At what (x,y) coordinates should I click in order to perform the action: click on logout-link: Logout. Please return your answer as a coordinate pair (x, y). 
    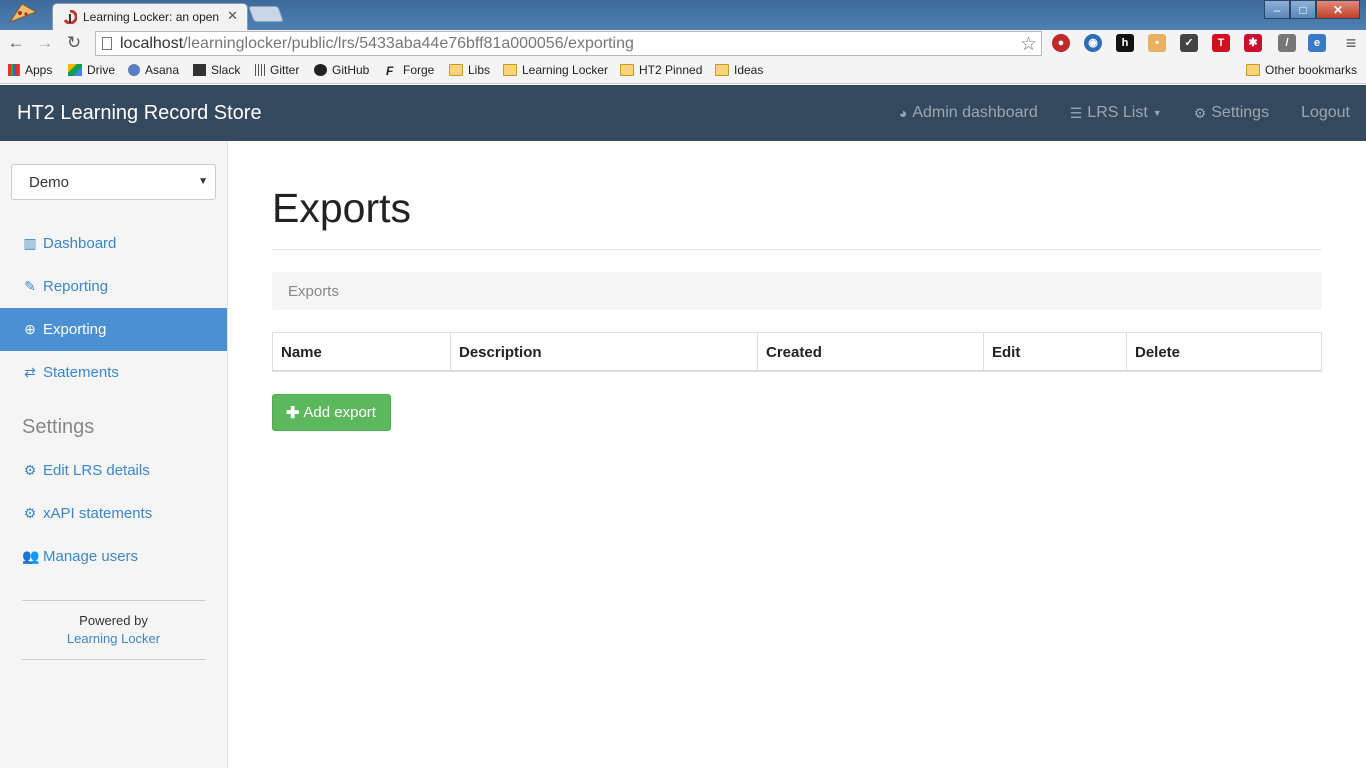
    Looking at the image, I should click on (1325, 113).